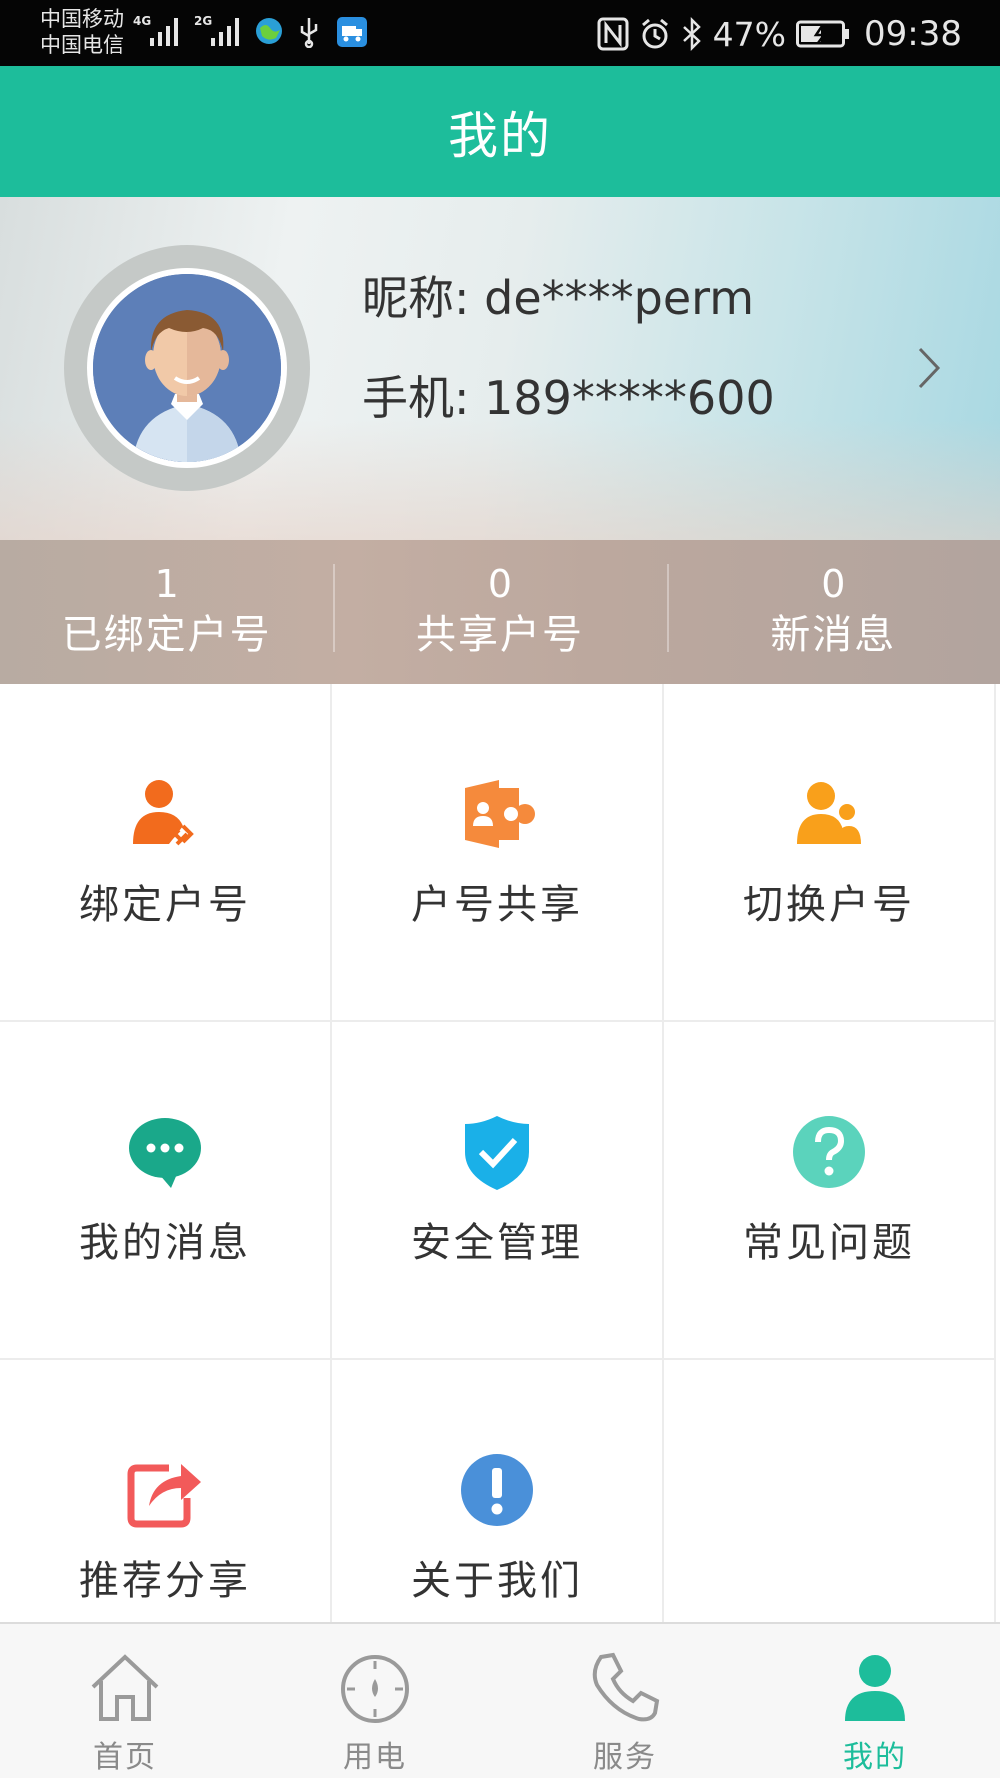 Image resolution: width=1000 pixels, height=1778 pixels. Describe the element at coordinates (165, 1153) in the screenshot. I see `message-icon` at that location.